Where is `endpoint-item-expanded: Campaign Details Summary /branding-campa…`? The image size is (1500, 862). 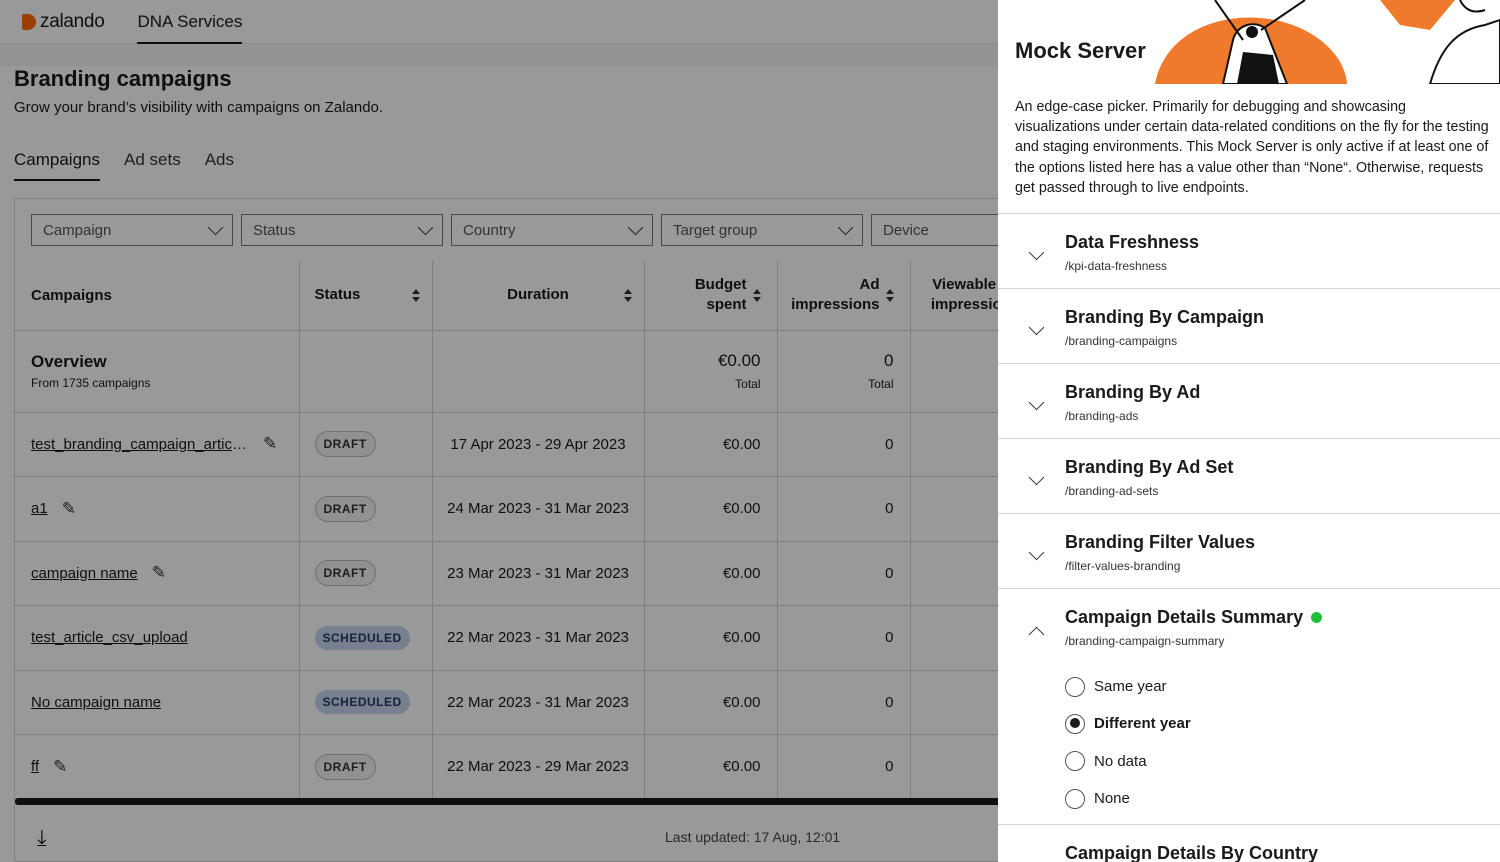 endpoint-item-expanded: Campaign Details Summary /branding-campa… is located at coordinates (1249, 706).